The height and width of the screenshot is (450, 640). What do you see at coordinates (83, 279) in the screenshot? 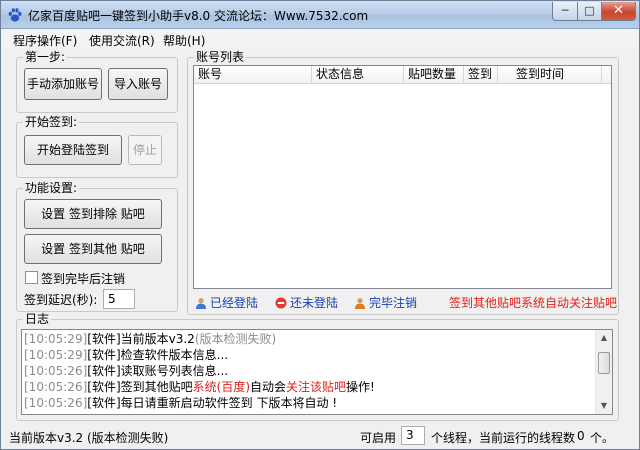
I see `logout-after-label: 签到完毕后注销` at bounding box center [83, 279].